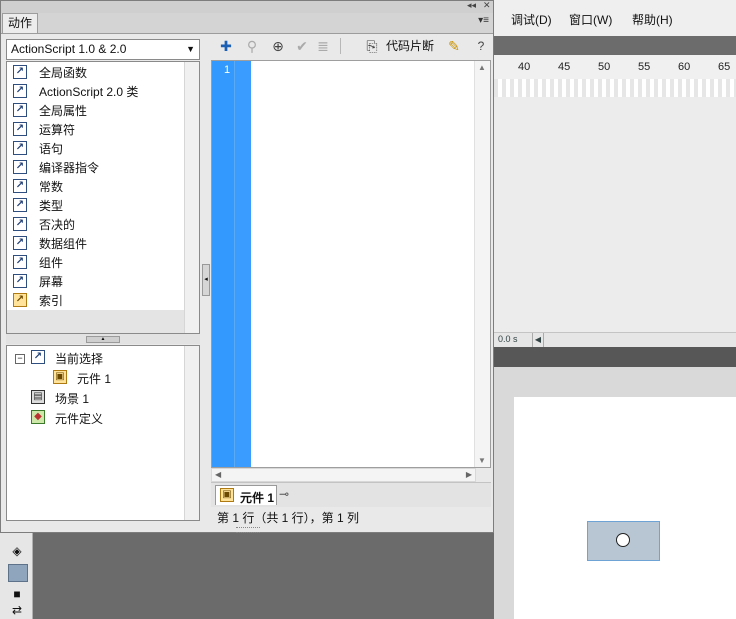  What do you see at coordinates (615, 67) in the screenshot?
I see `timeline-ruler: 40 45 50 55 60 65` at bounding box center [615, 67].